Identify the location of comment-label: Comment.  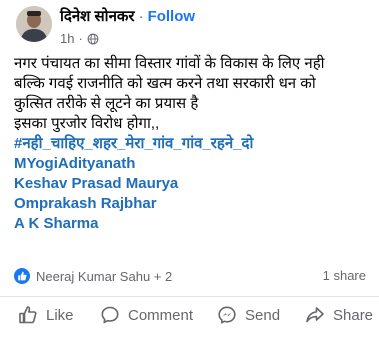
(161, 315).